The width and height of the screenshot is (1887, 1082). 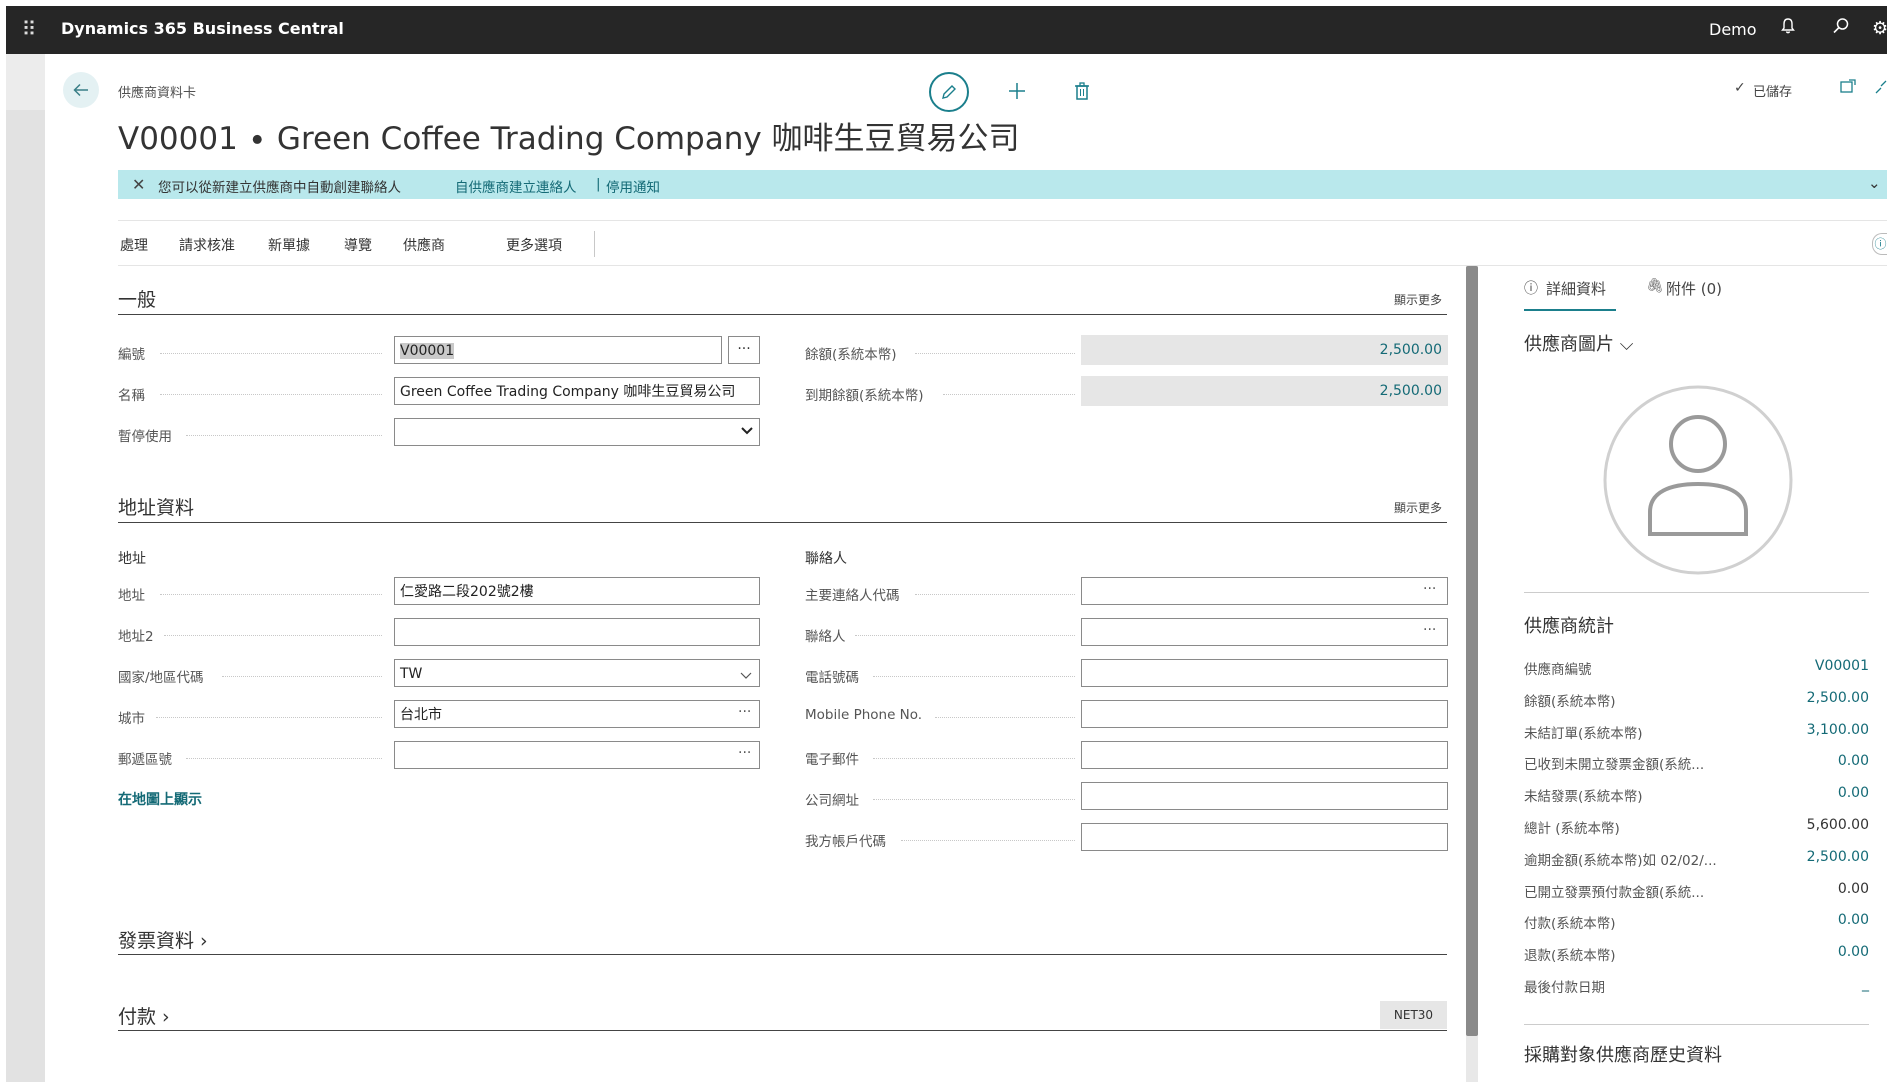 What do you see at coordinates (1418, 299) in the screenshot?
I see `general-show-more: 顯示更多` at bounding box center [1418, 299].